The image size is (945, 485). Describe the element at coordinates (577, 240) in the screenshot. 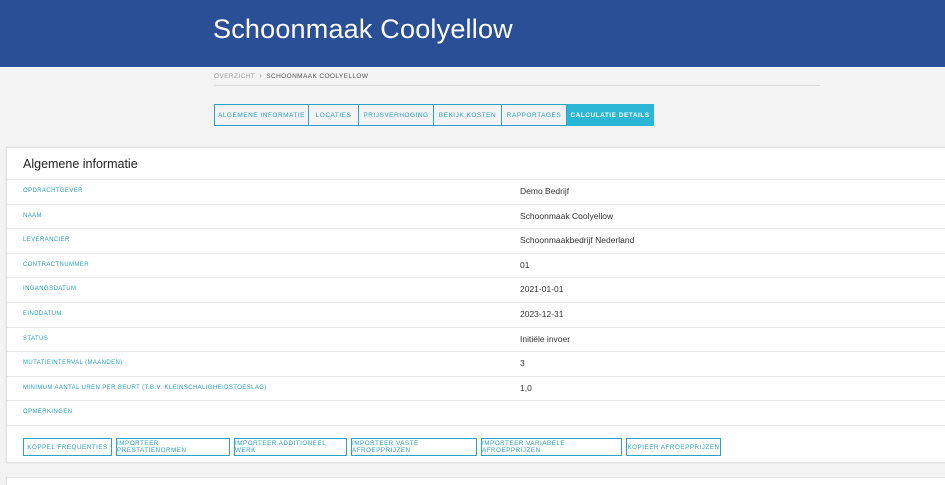

I see `row-value: Schoonmaakbedrijf Nederland` at that location.